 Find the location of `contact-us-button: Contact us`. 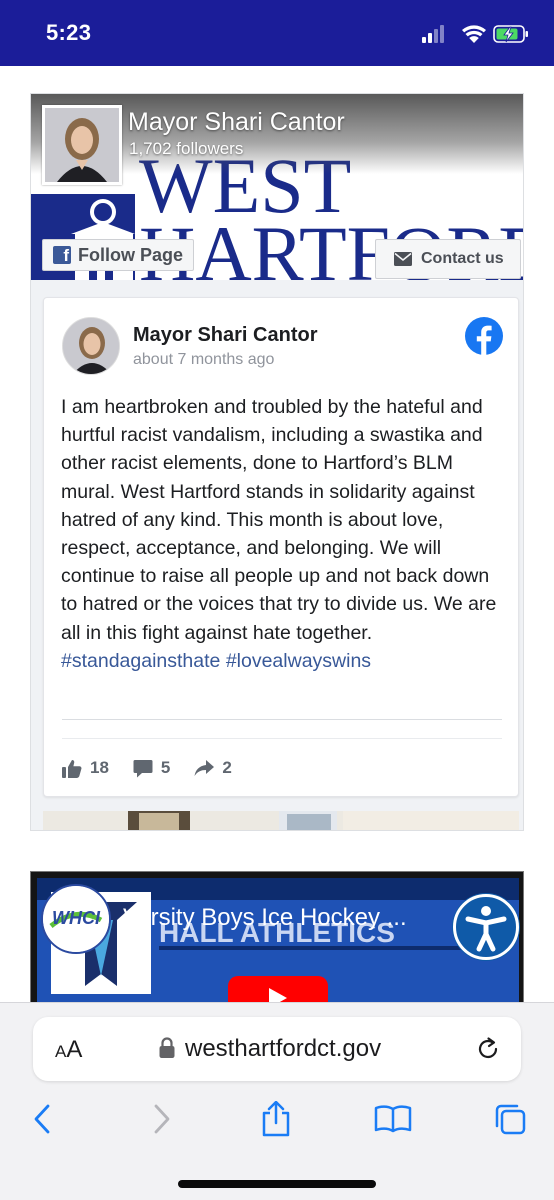

contact-us-button: Contact us is located at coordinates (448, 259).